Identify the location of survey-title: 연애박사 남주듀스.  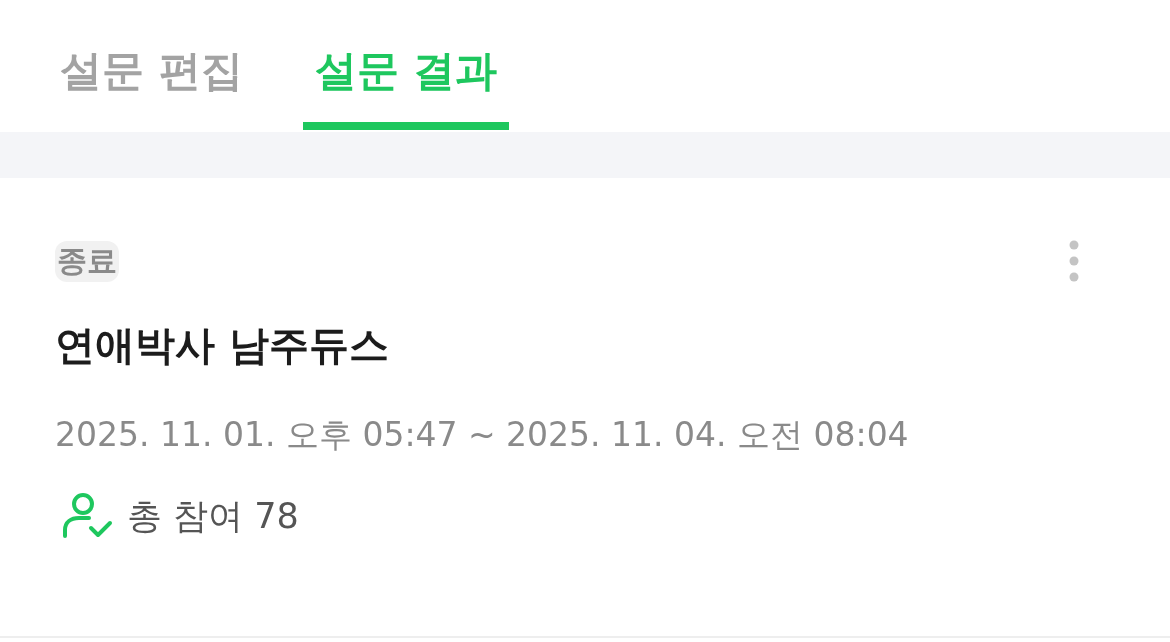
(222, 345).